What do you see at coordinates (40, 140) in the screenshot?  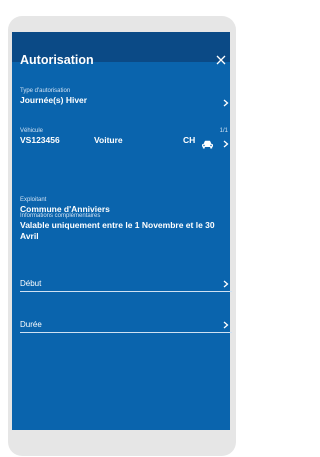 I see `vehicle-plate: VS123456` at bounding box center [40, 140].